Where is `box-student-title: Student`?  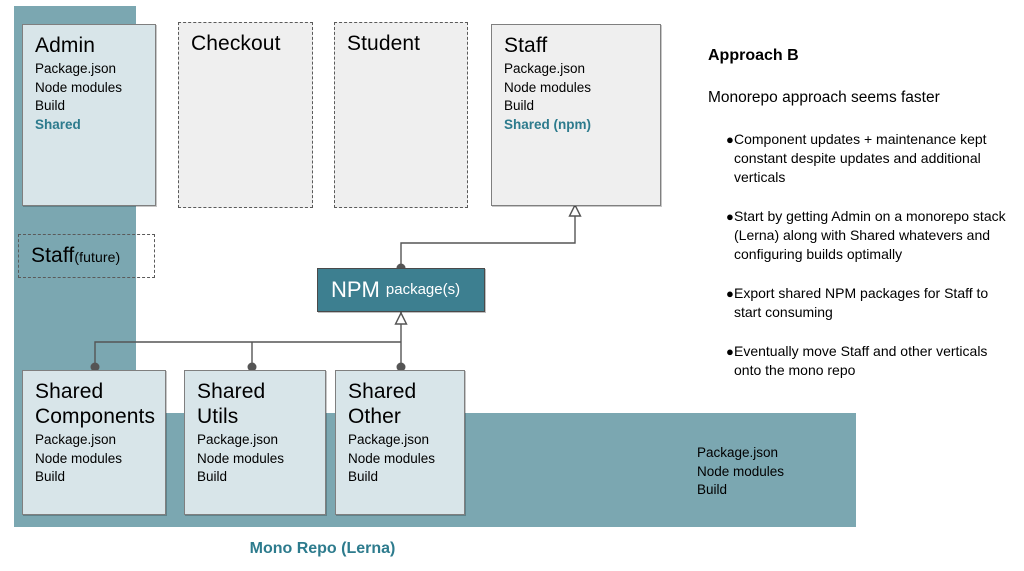 box-student-title: Student is located at coordinates (384, 43).